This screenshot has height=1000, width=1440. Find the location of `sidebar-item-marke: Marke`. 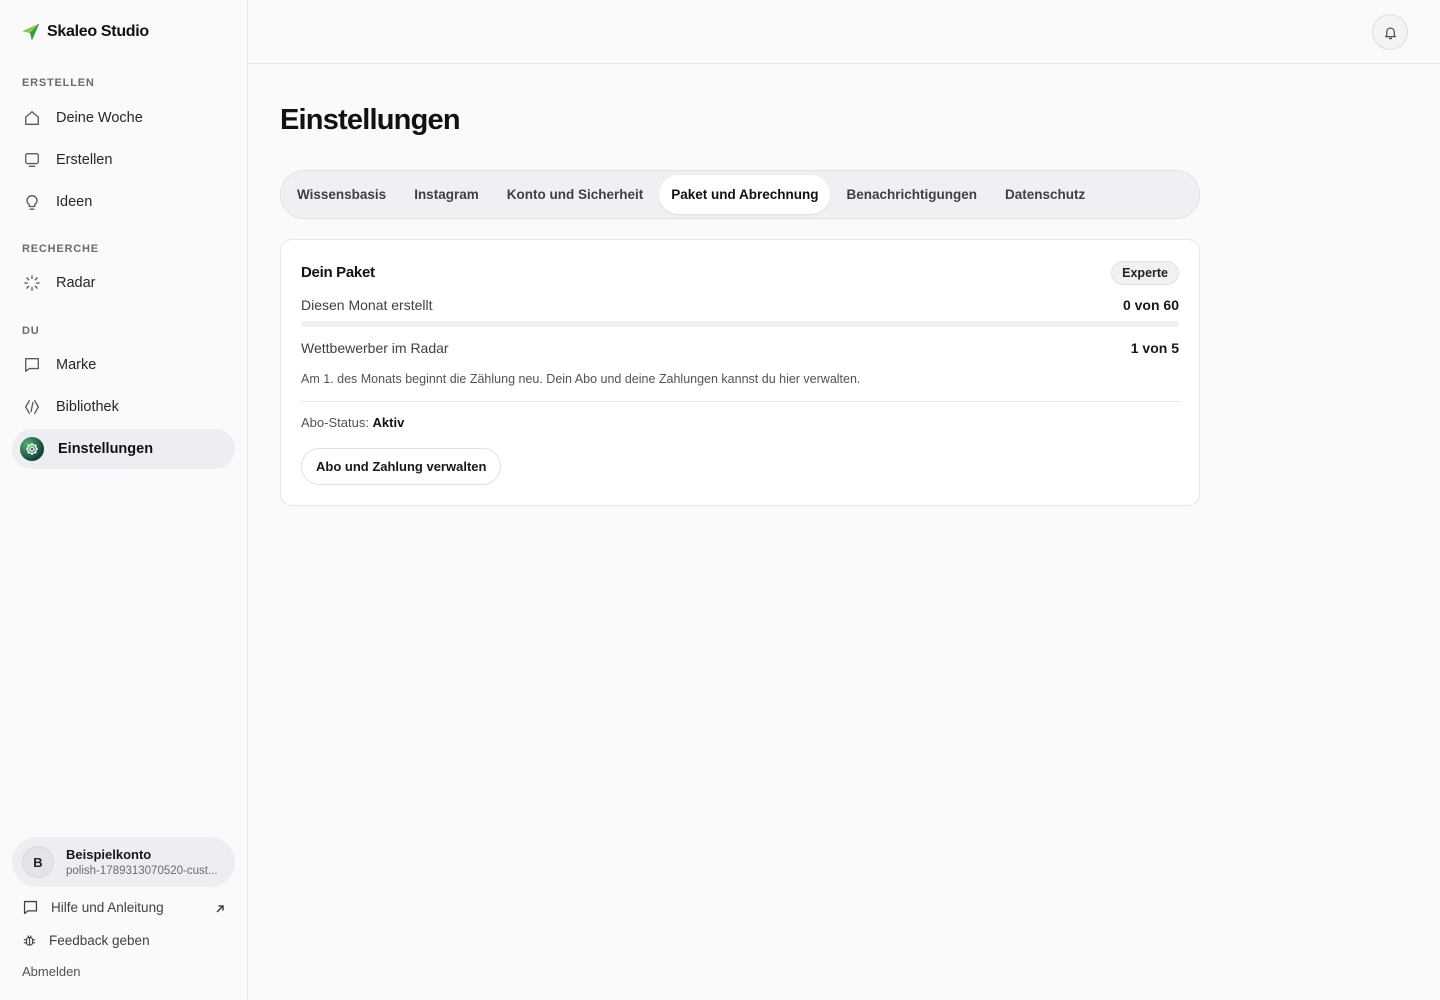

sidebar-item-marke: Marke is located at coordinates (123, 365).